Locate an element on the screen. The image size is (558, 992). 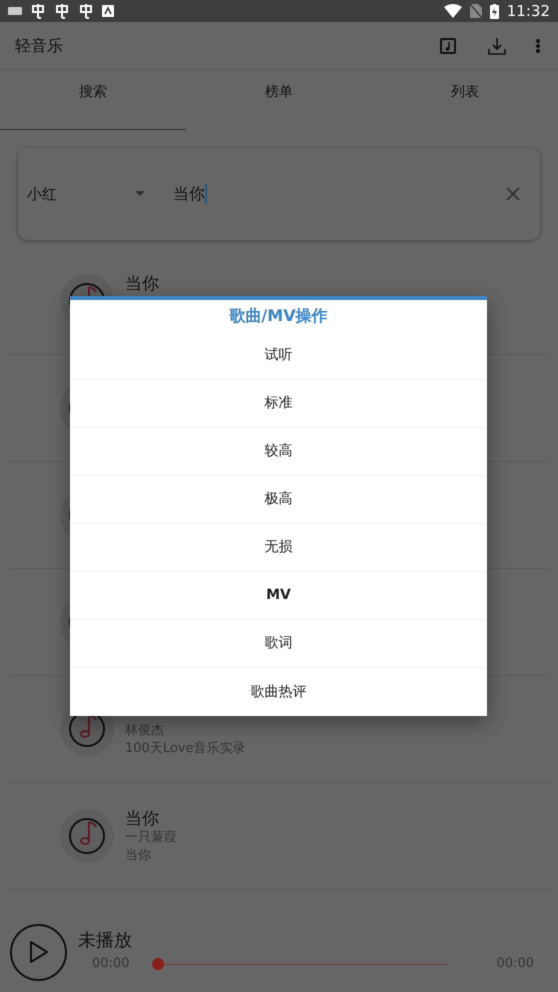
dialog-option: 较高 is located at coordinates (278, 452).